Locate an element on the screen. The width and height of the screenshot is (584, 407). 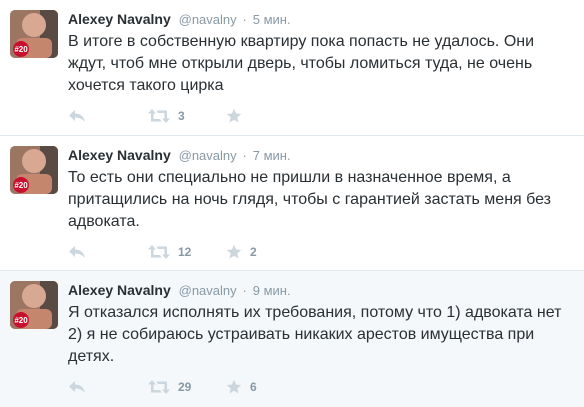
favorite-button: 2 is located at coordinates (241, 252).